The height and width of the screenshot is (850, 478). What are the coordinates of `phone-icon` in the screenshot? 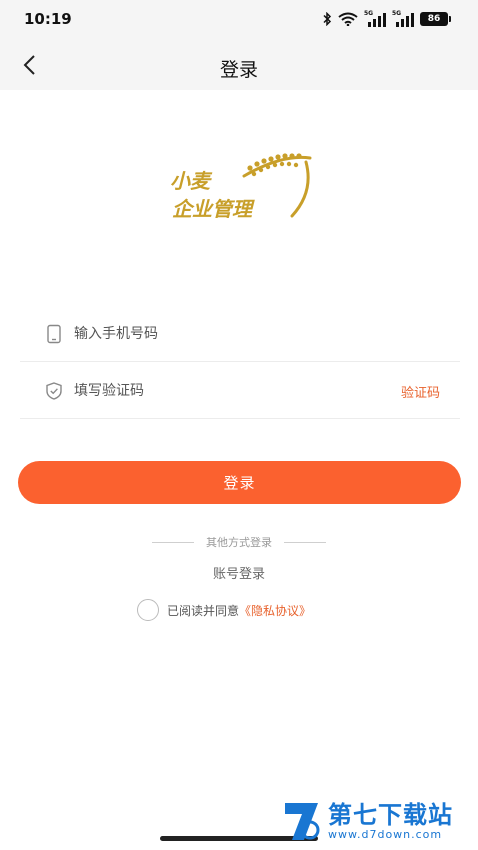 It's located at (54, 334).